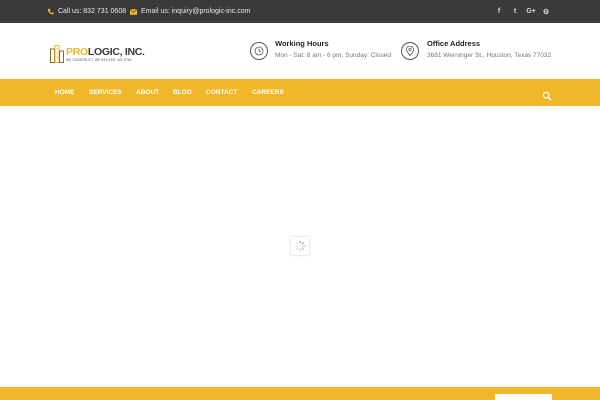  Describe the element at coordinates (523, 397) in the screenshot. I see `footer-button` at that location.